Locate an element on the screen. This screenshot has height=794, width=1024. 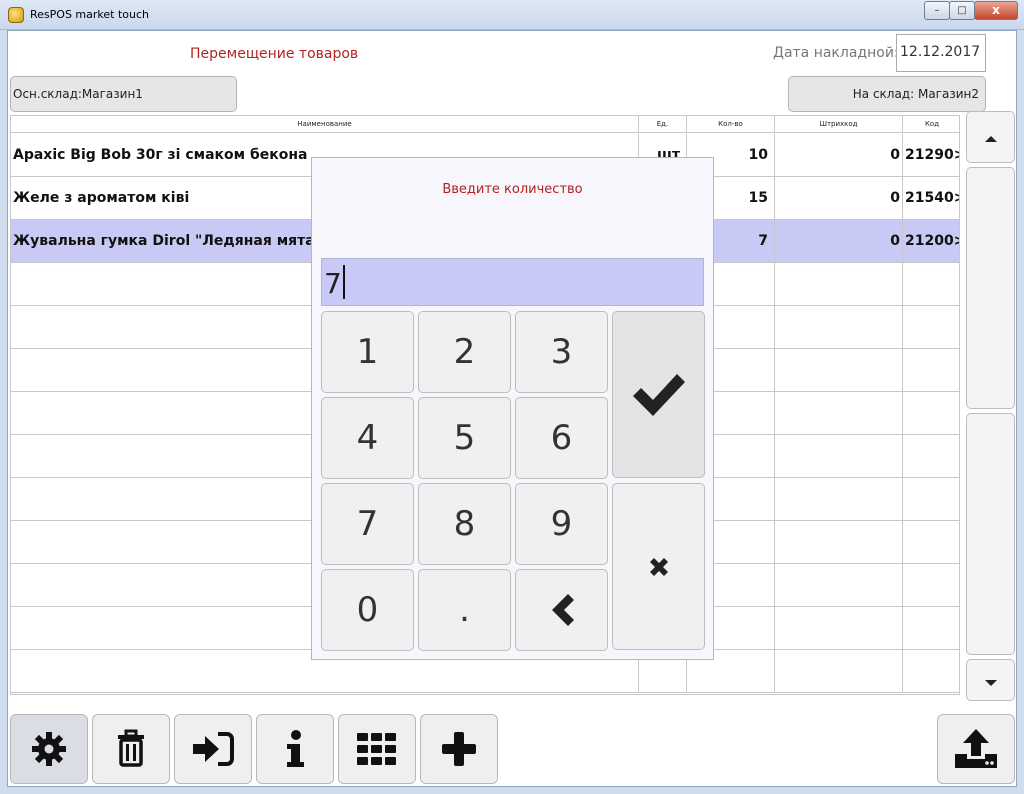
item-code: 21540> is located at coordinates (932, 198).